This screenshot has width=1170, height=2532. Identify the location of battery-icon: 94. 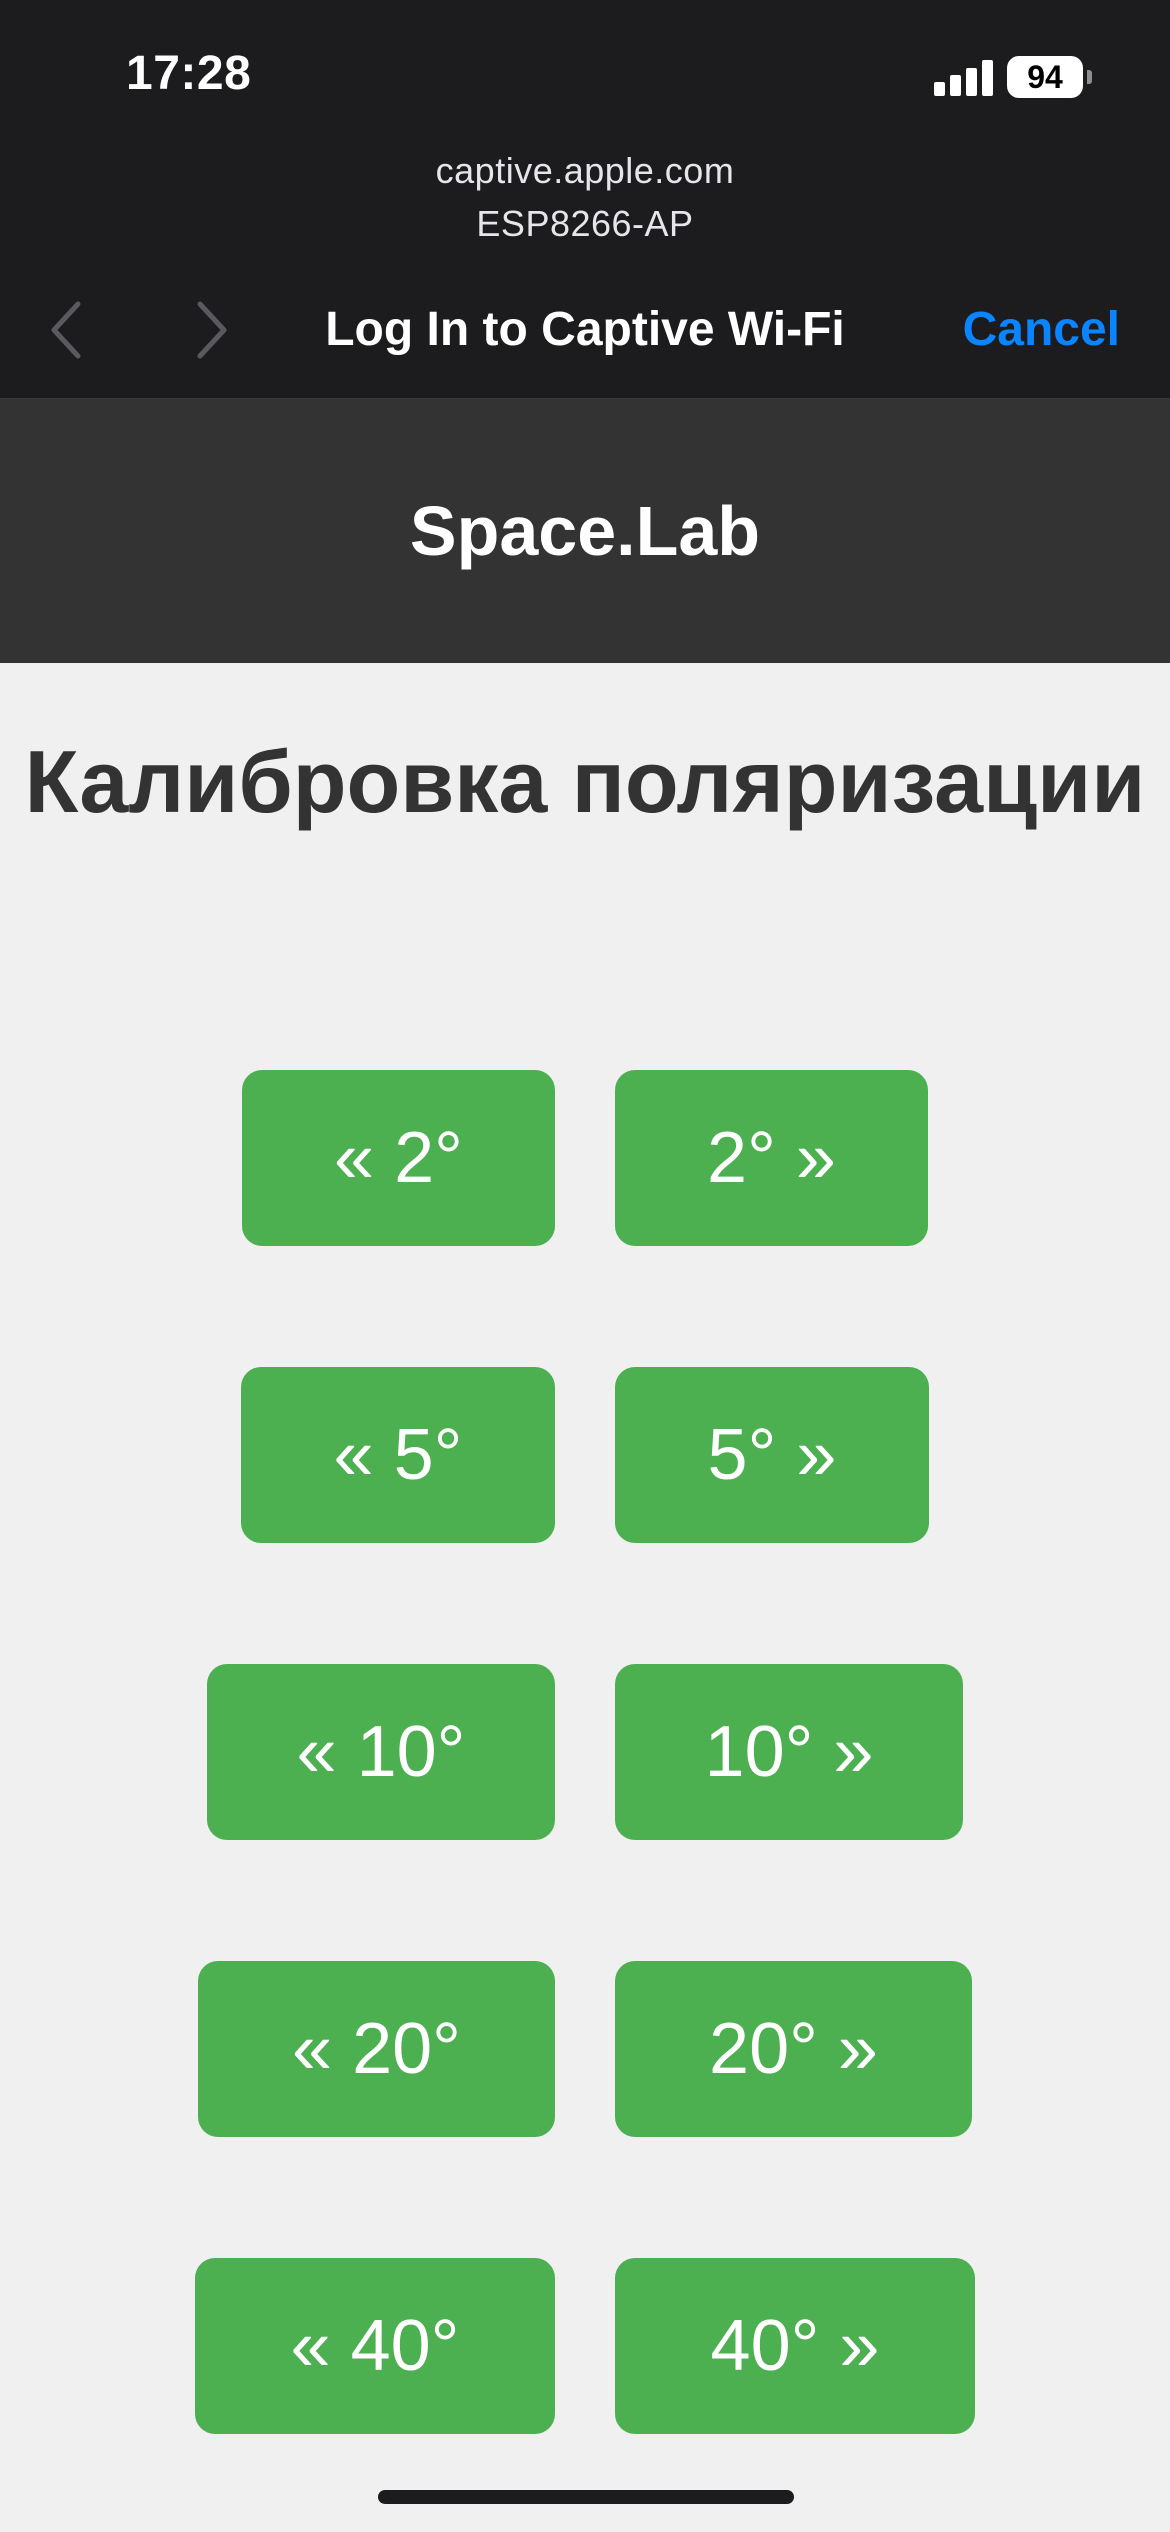
(1045, 77).